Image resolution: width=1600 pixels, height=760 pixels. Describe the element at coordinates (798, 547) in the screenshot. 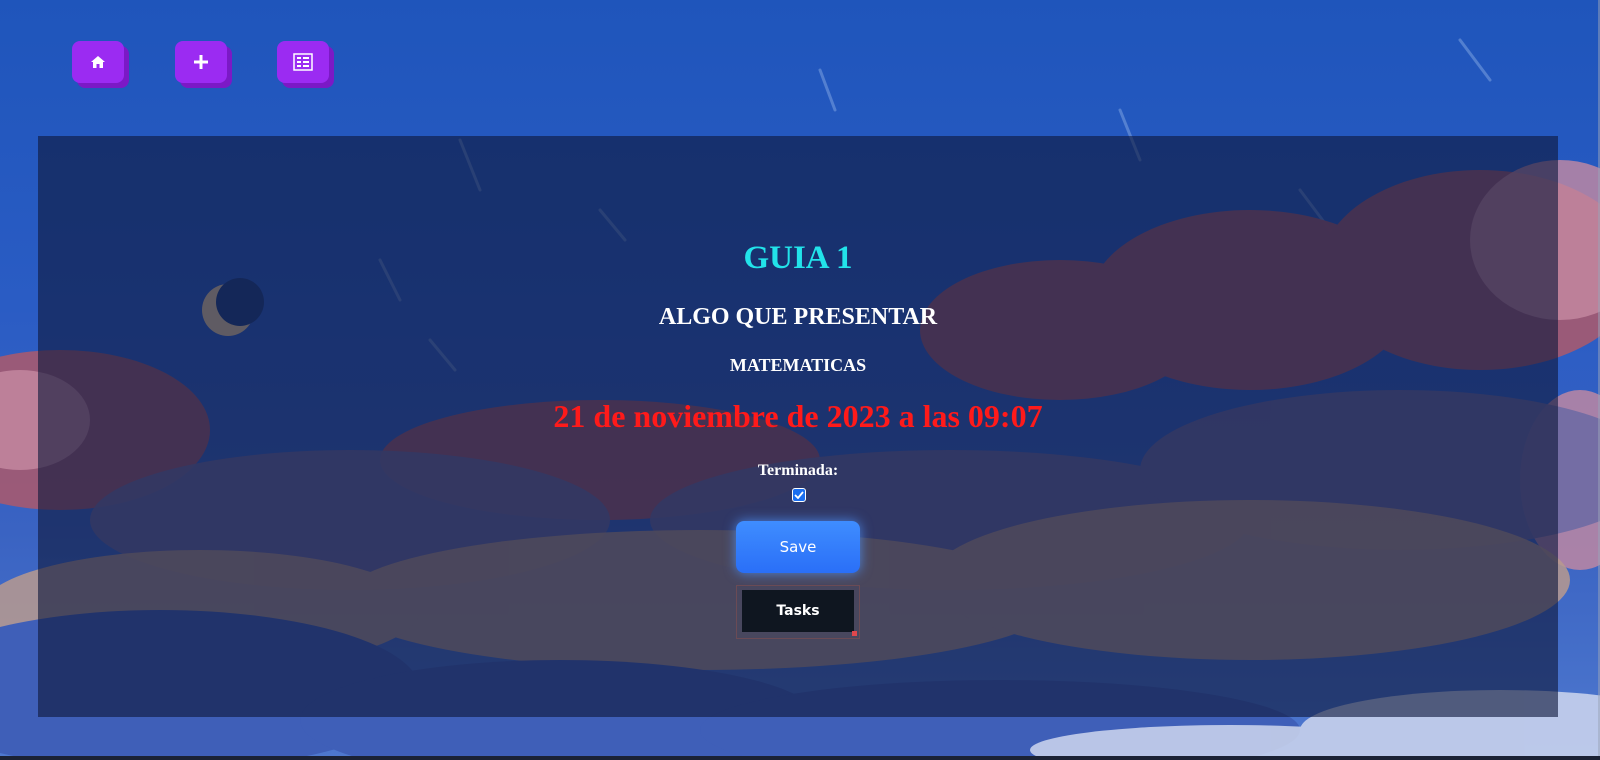

I see `save-button: Save` at that location.